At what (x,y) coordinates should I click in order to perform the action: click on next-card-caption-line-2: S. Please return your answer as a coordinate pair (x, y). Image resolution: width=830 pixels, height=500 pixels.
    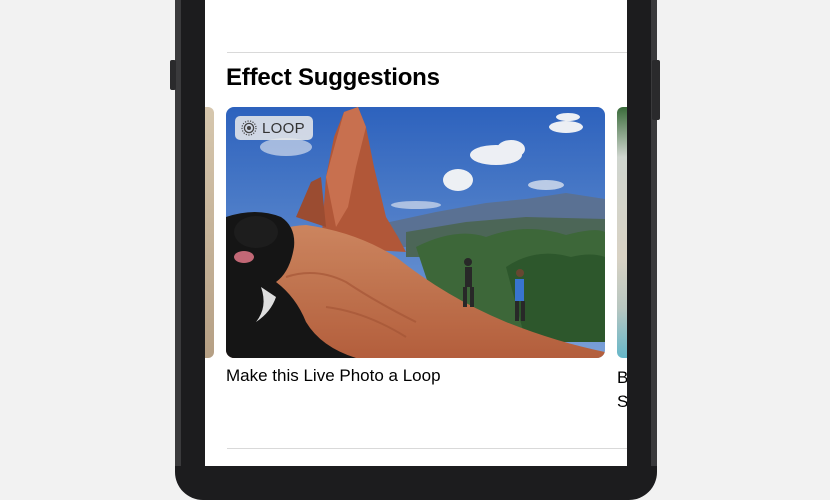
    Looking at the image, I should click on (622, 401).